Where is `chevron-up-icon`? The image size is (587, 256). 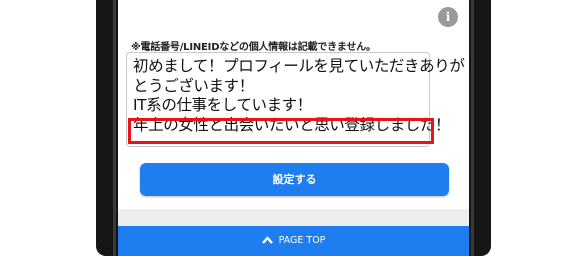 chevron-up-icon is located at coordinates (267, 240).